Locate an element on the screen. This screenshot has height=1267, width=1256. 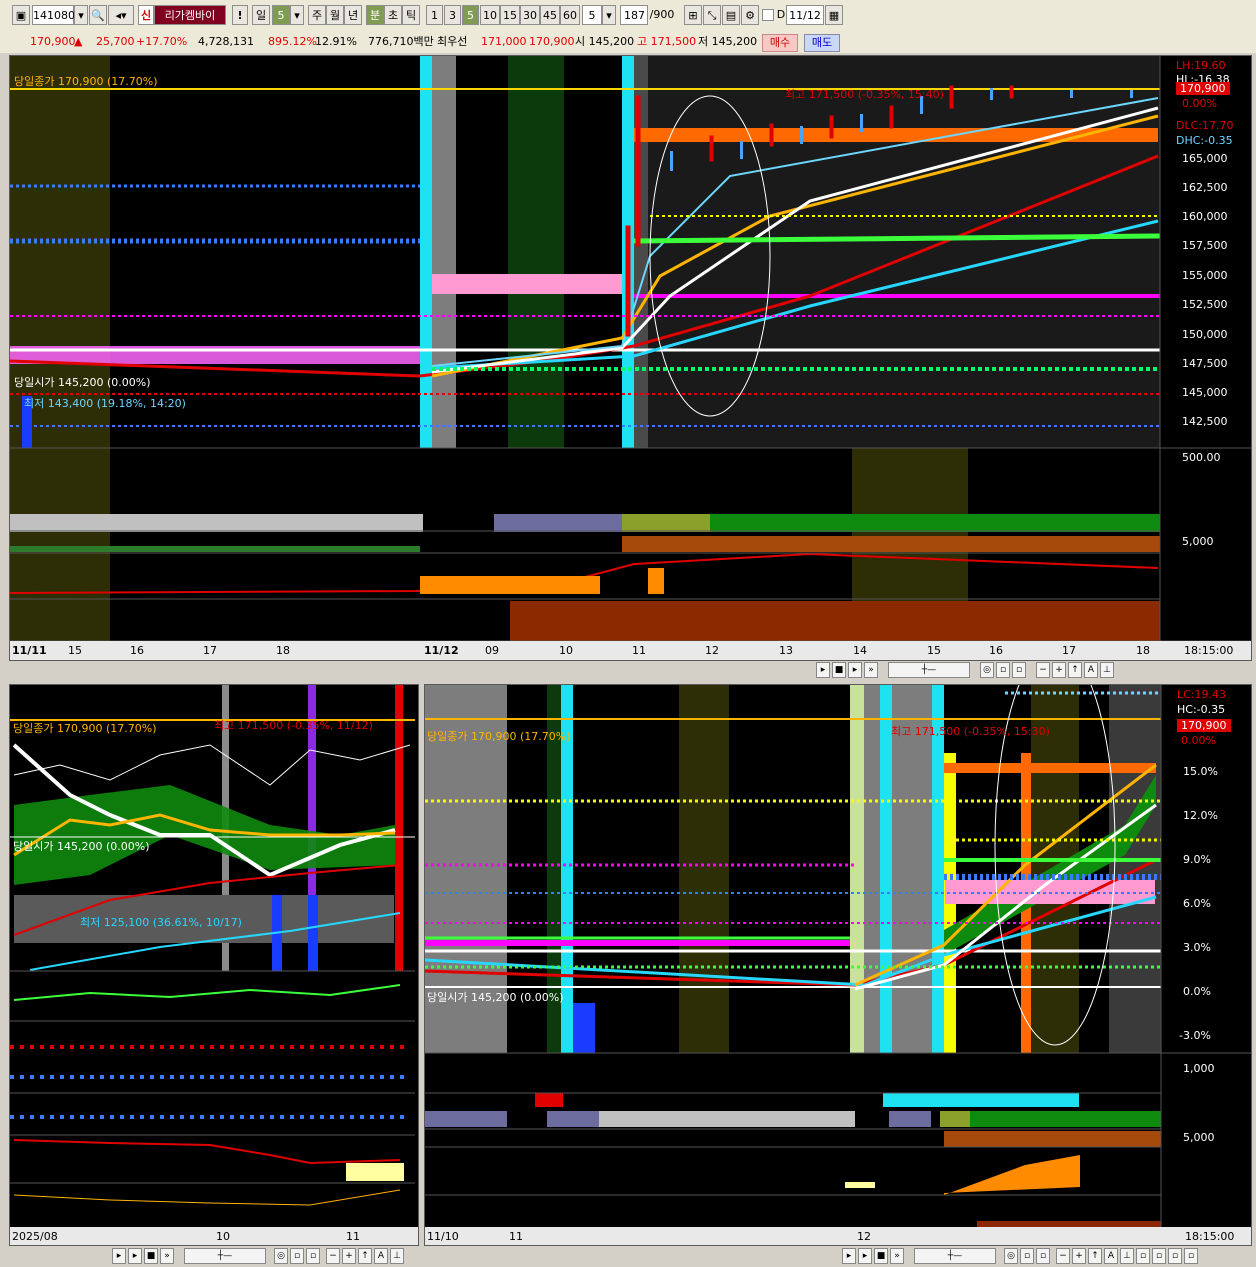
interval-10: 10 is located at coordinates (490, 15).